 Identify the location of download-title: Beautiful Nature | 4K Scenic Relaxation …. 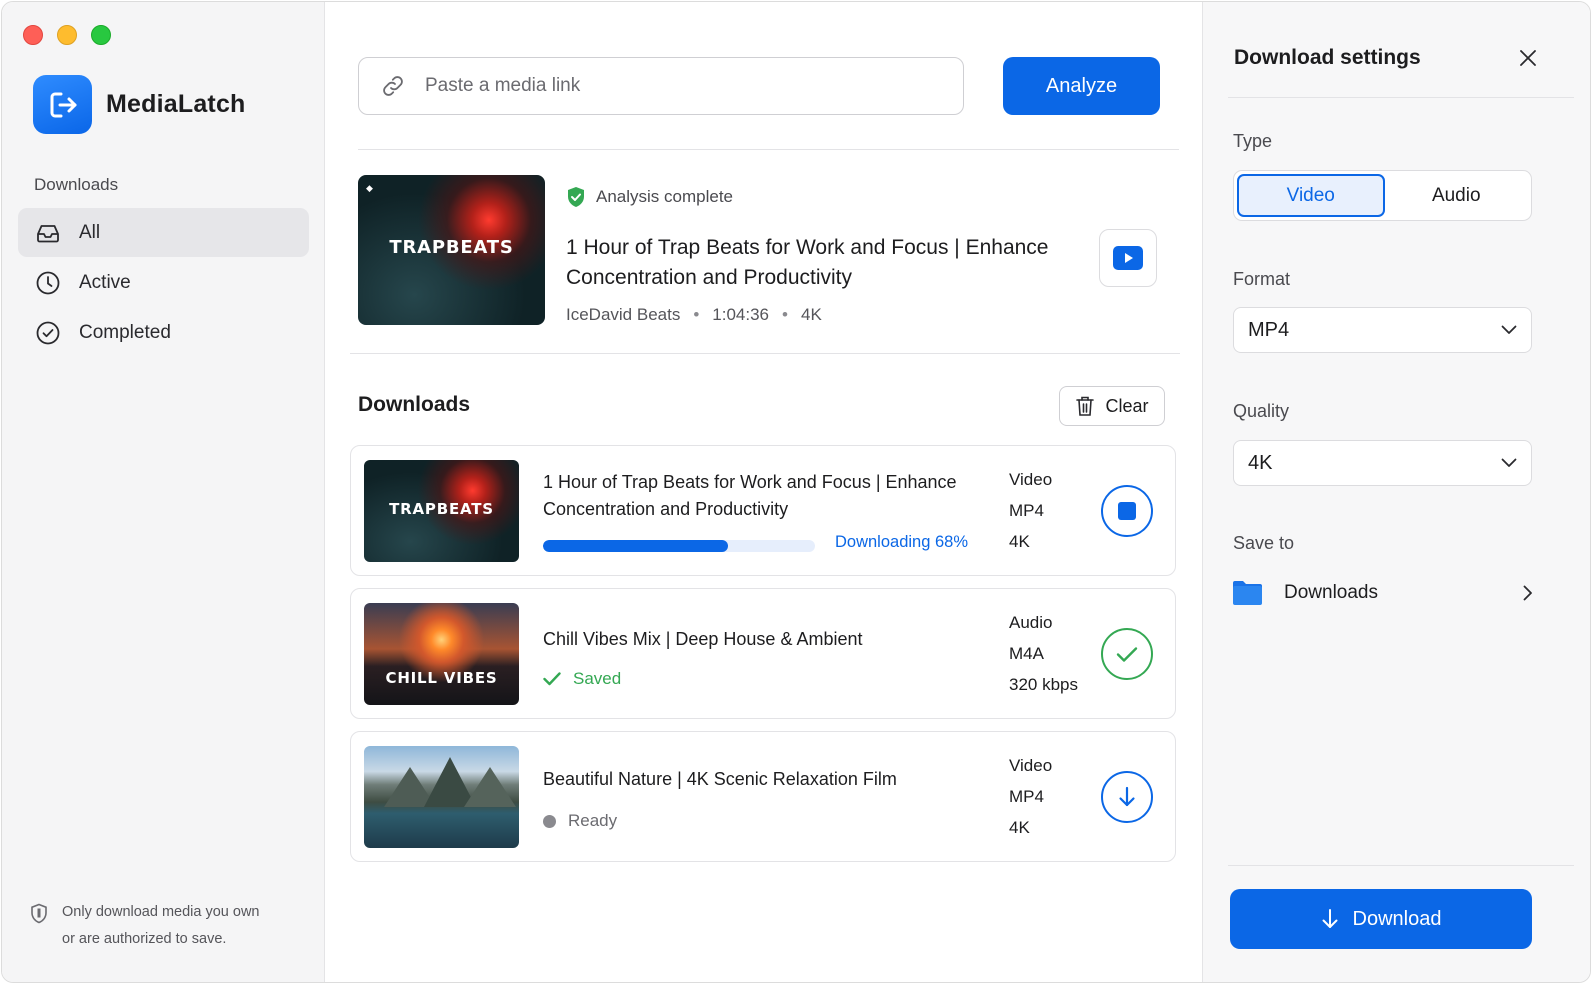
(720, 779).